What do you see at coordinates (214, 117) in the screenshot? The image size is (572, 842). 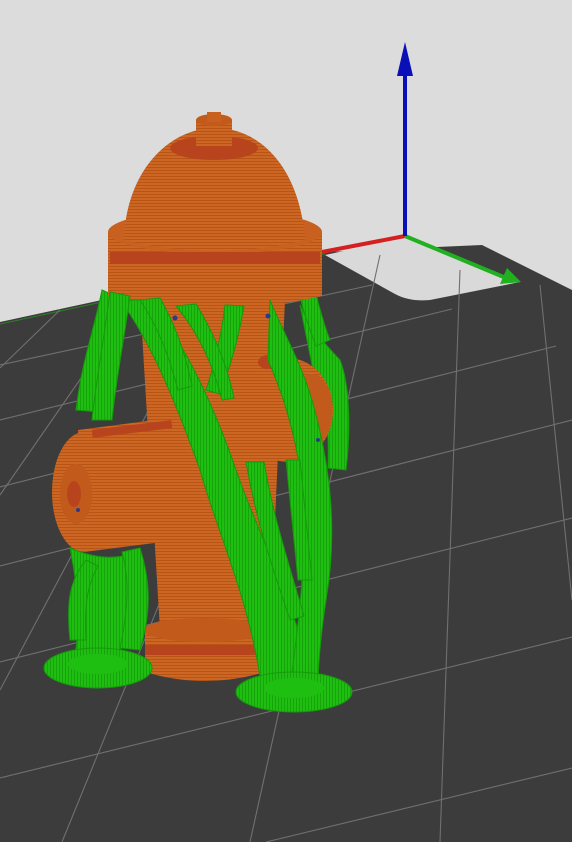 I see `hydrant-top-nut-tip` at bounding box center [214, 117].